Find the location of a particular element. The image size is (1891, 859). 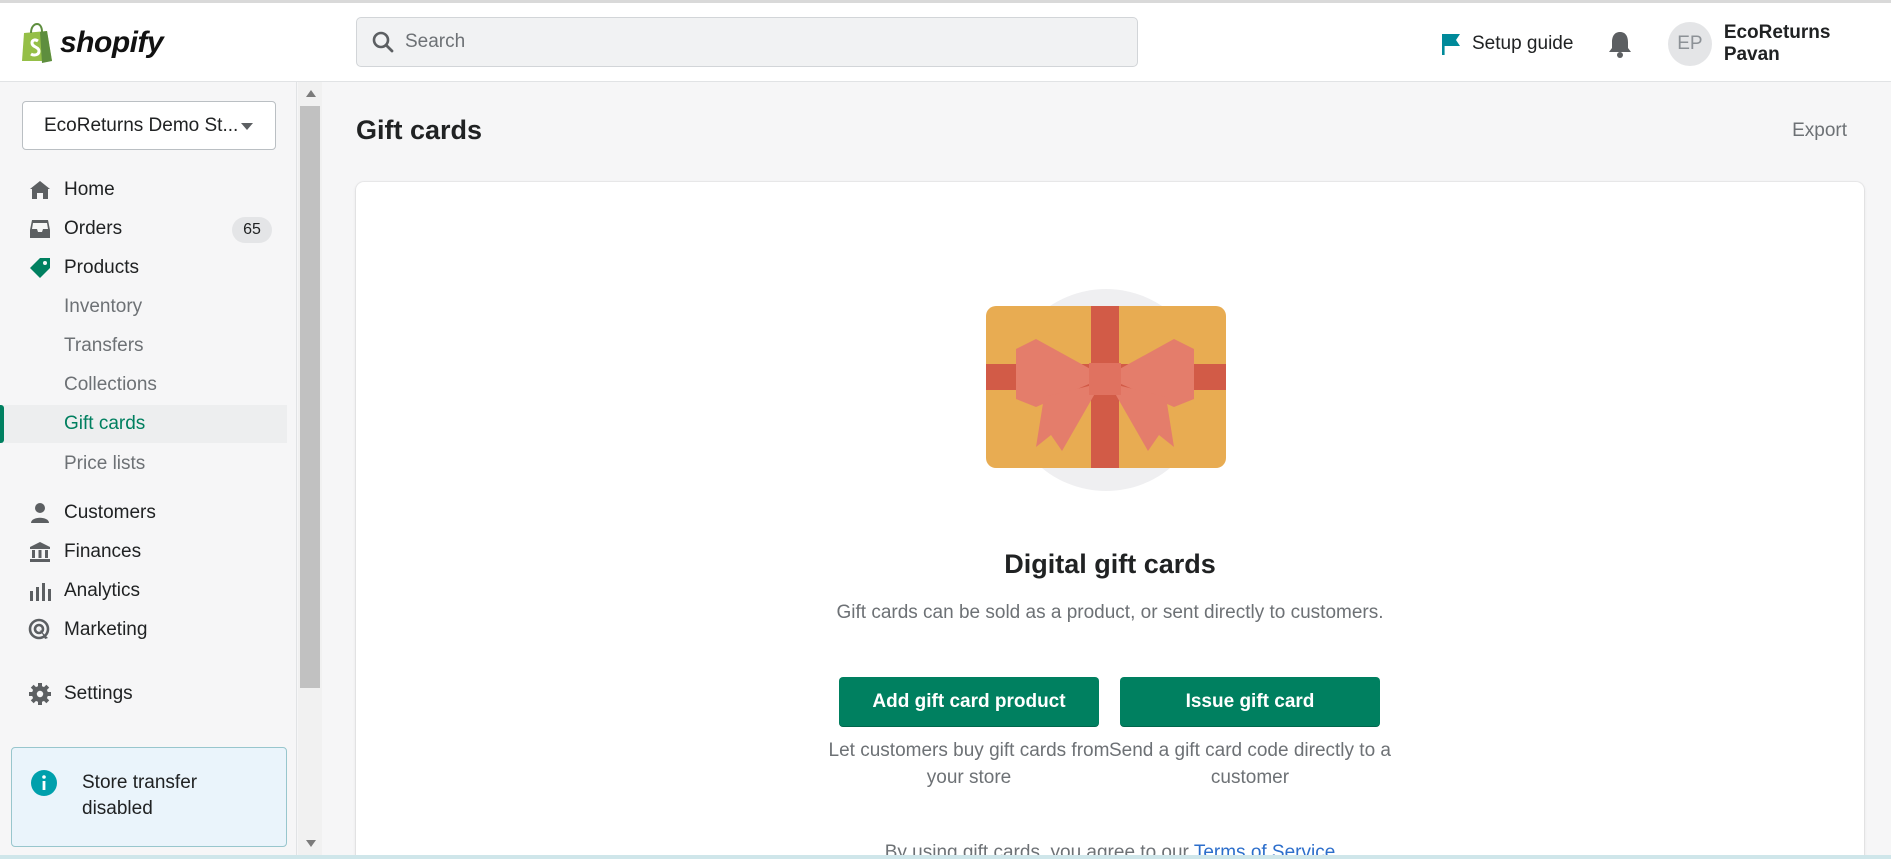

logo-wordmark: shopify is located at coordinates (112, 42).